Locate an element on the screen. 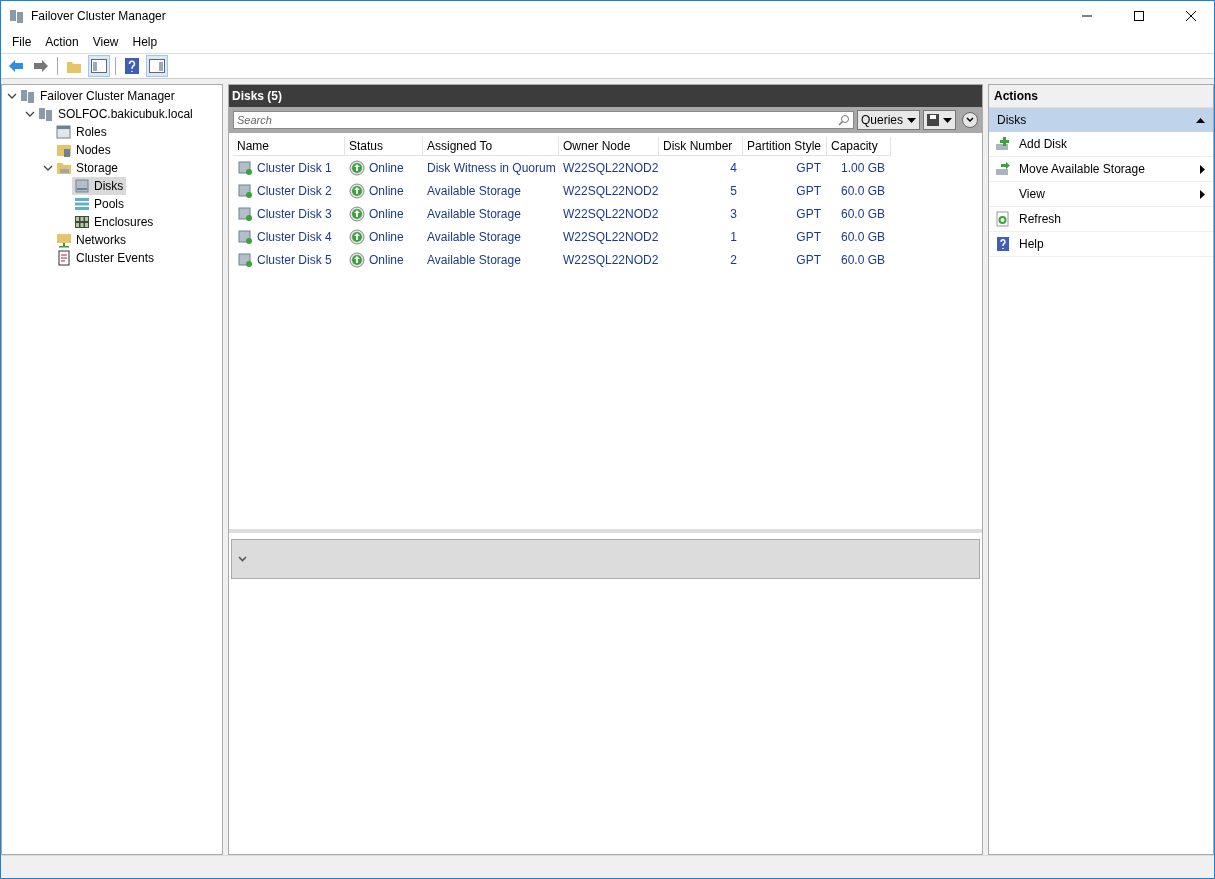  search-field: Search is located at coordinates (543, 120).